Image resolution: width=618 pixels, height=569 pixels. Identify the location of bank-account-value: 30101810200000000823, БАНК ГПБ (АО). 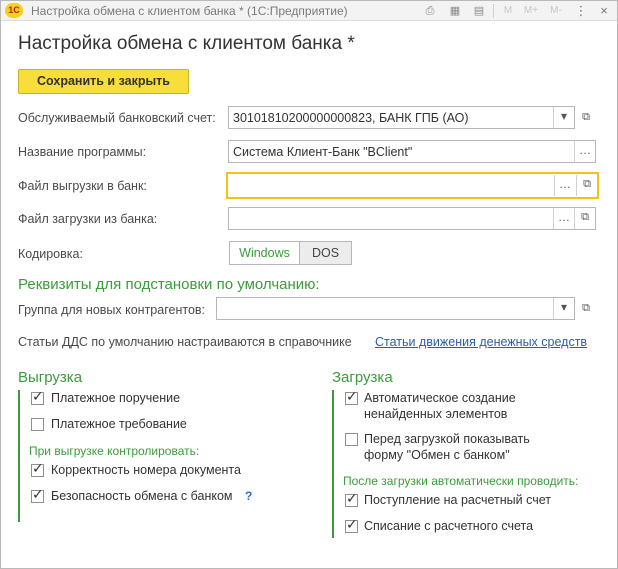
(351, 118).